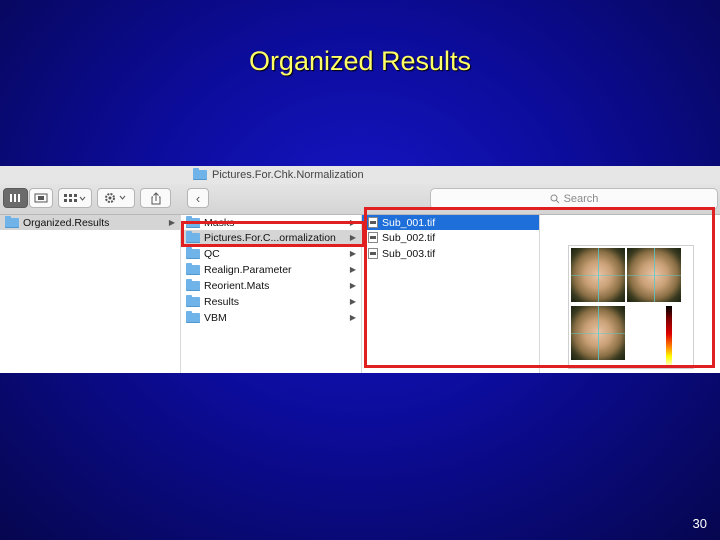 The height and width of the screenshot is (540, 720). I want to click on share-icon, so click(155, 197).